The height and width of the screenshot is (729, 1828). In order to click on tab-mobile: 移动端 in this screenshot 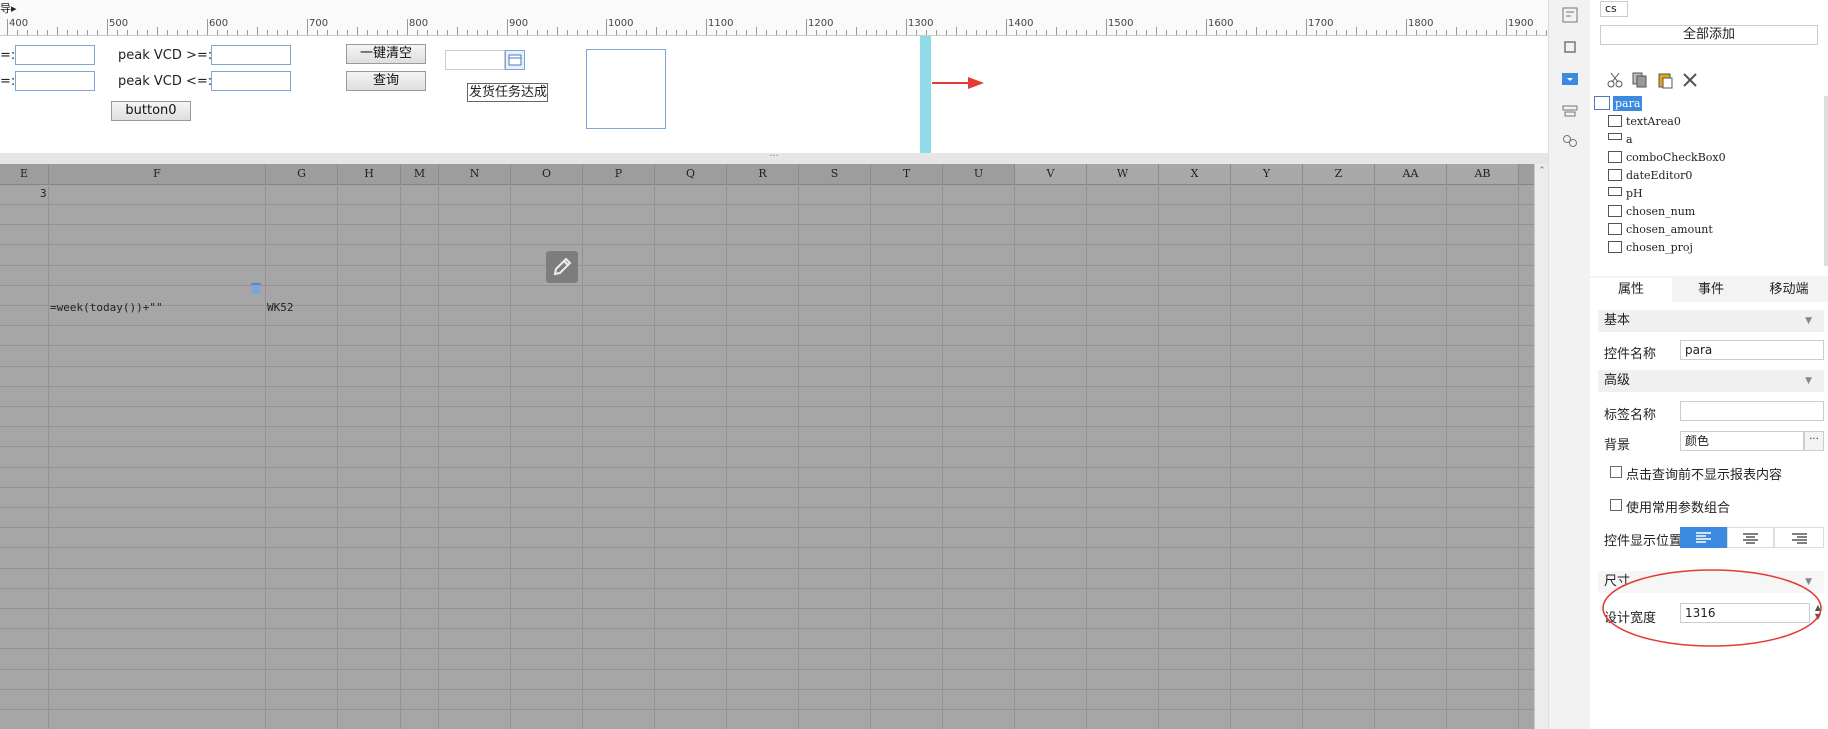, I will do `click(1789, 290)`.